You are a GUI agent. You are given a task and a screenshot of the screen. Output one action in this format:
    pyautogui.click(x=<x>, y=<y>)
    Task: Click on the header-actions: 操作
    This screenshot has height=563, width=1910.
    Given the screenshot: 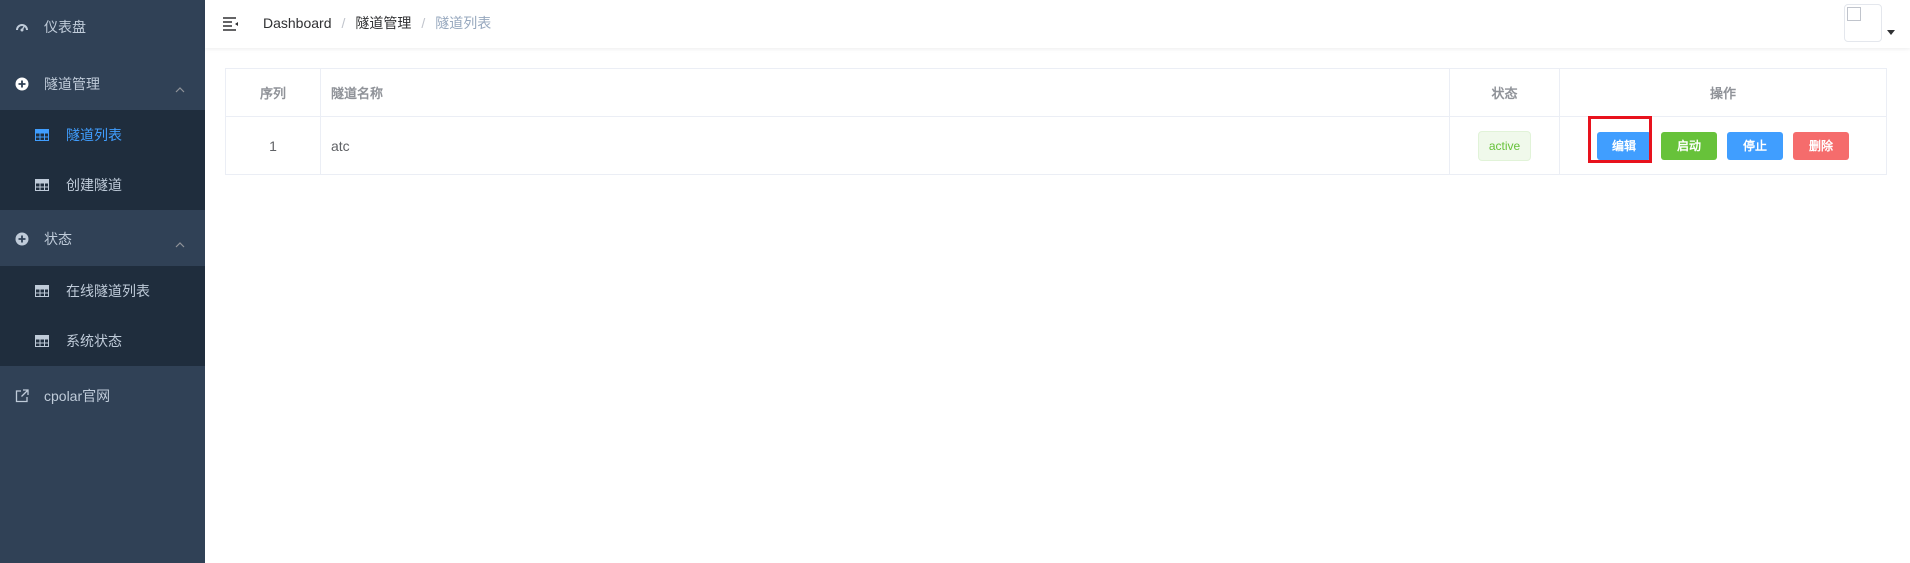 What is the action you would take?
    pyautogui.click(x=1722, y=93)
    